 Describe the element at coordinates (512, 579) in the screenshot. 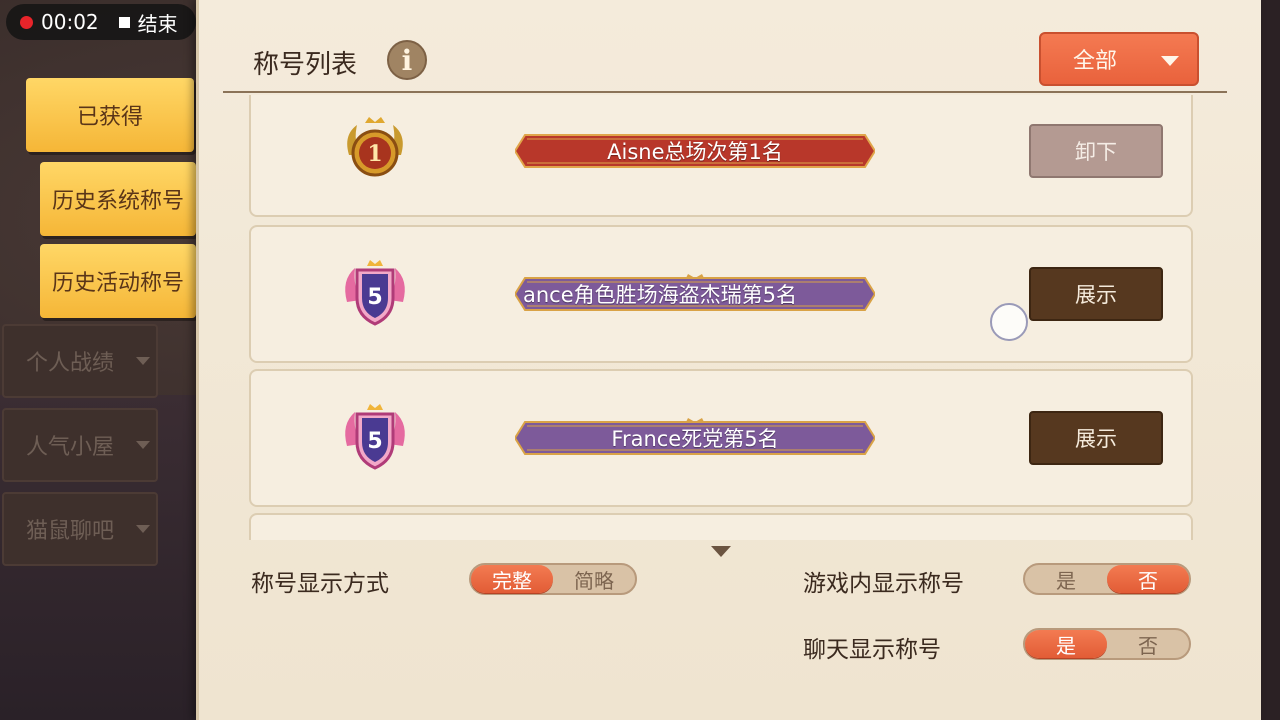

I see `display-mode-full-option: 完整` at that location.